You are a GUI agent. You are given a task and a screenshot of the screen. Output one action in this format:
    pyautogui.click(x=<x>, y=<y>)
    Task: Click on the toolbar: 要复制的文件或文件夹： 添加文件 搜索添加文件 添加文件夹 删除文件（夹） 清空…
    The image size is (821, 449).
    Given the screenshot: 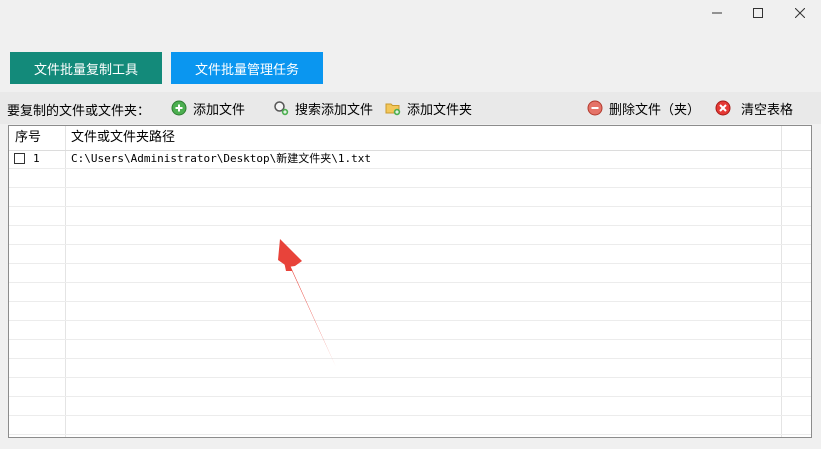 What is the action you would take?
    pyautogui.click(x=410, y=108)
    